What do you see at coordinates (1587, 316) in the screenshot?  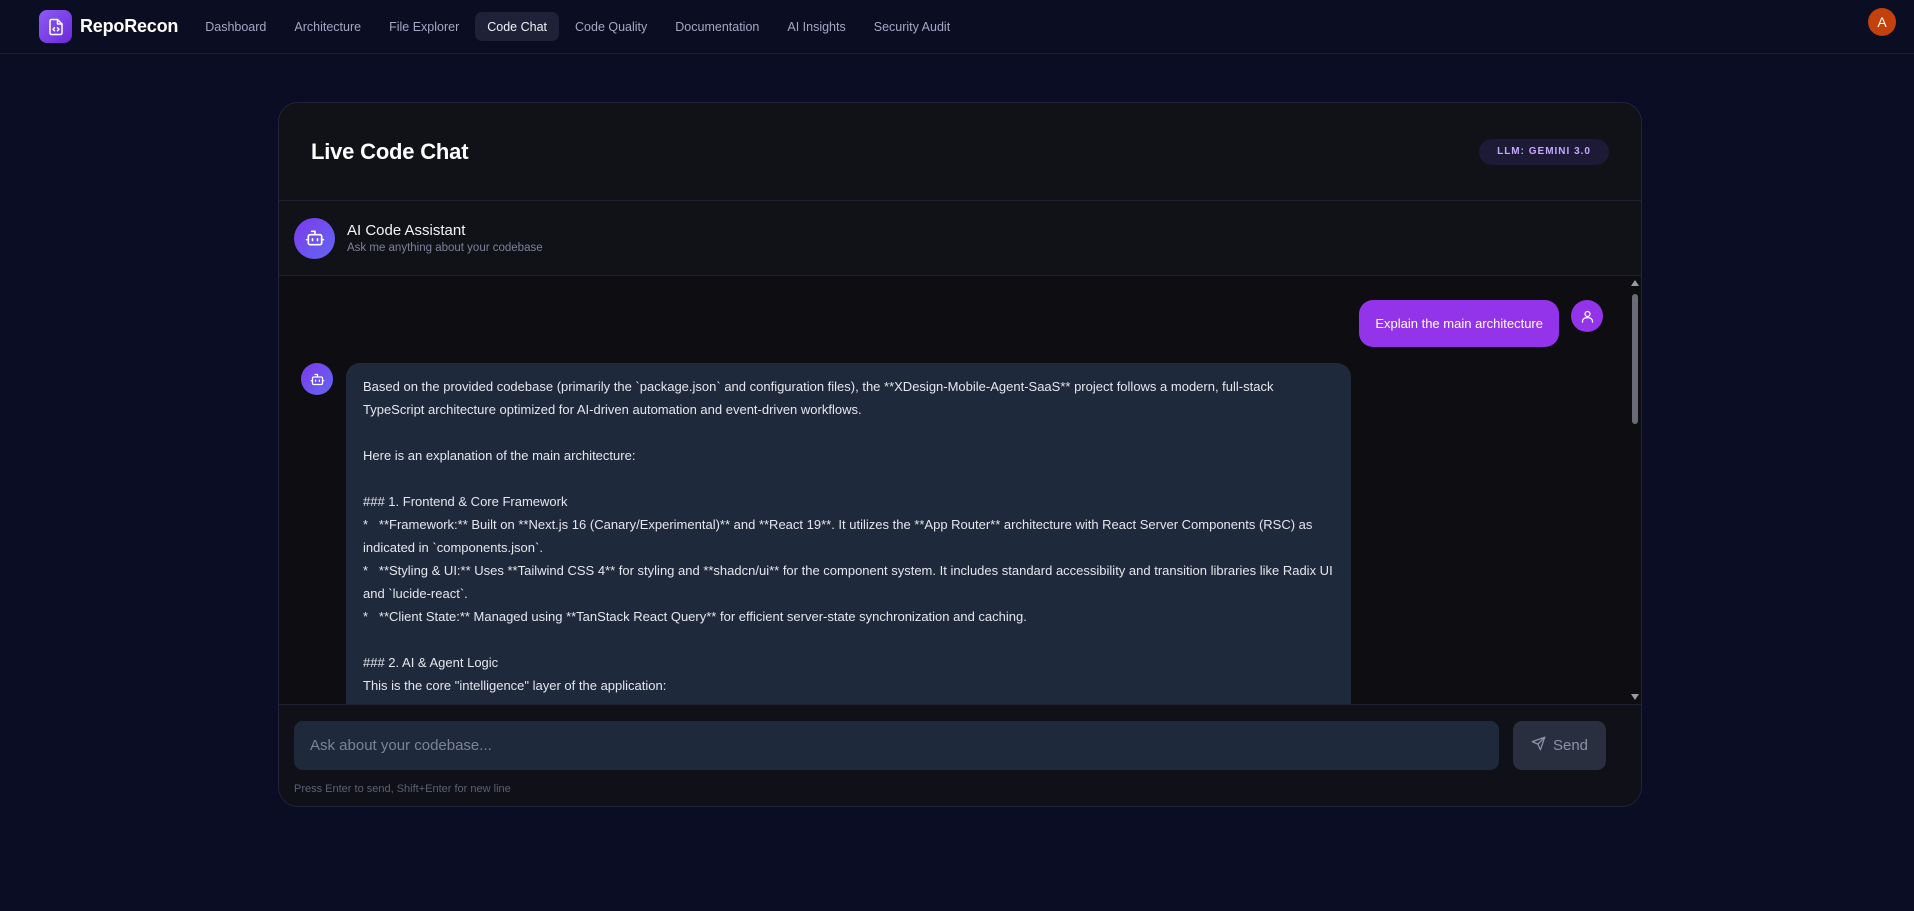 I see `user-icon` at bounding box center [1587, 316].